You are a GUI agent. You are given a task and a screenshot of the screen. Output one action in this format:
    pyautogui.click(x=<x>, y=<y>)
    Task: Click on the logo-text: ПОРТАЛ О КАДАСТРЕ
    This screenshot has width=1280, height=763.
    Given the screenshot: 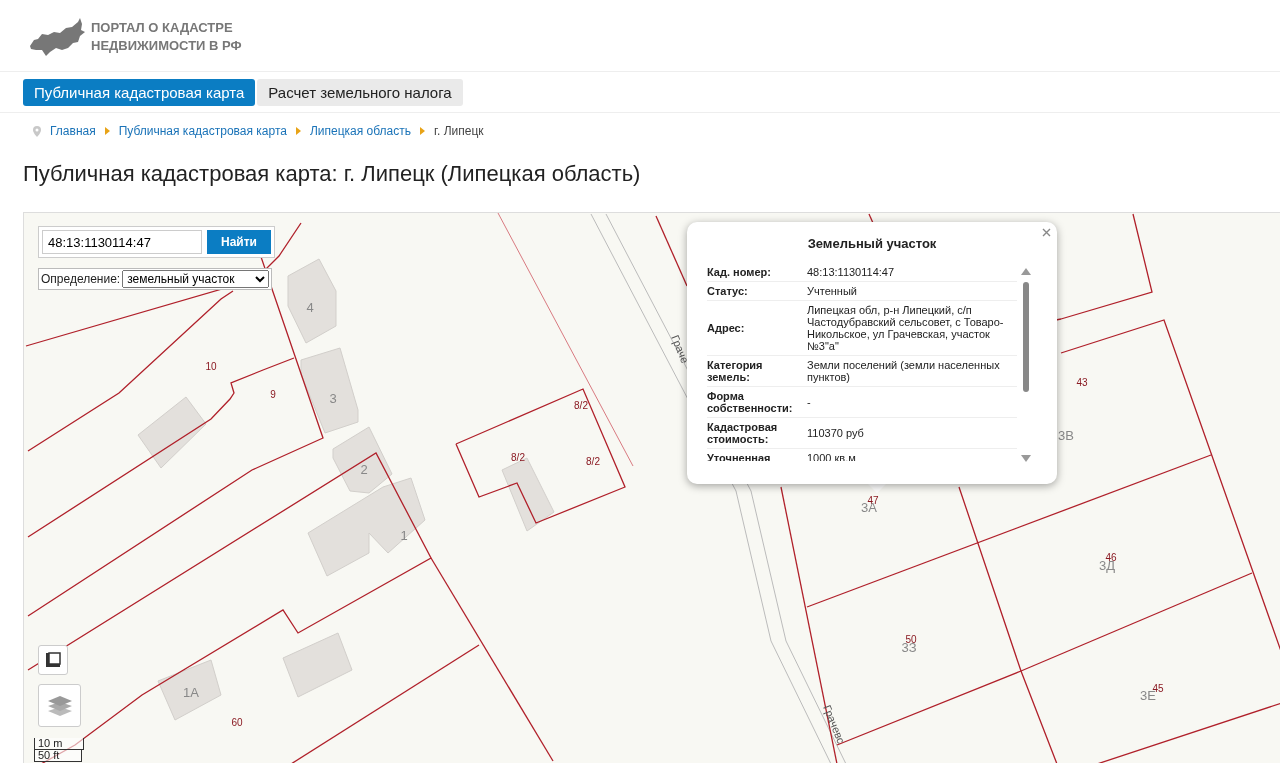 What is the action you would take?
    pyautogui.click(x=162, y=28)
    